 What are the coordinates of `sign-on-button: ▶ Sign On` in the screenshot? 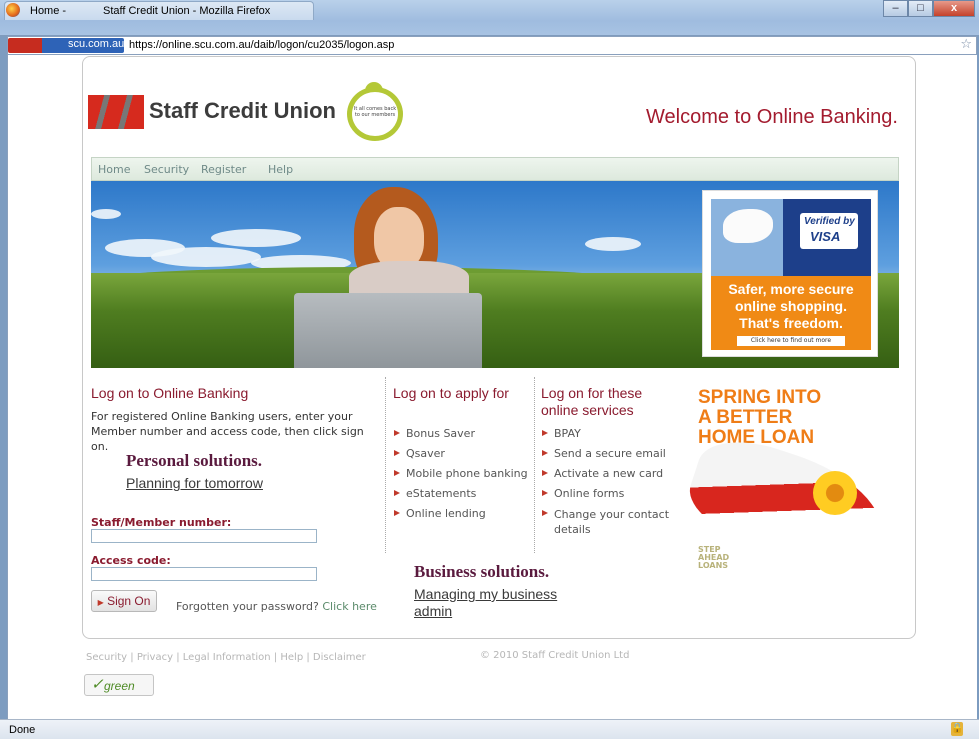 It's located at (124, 601).